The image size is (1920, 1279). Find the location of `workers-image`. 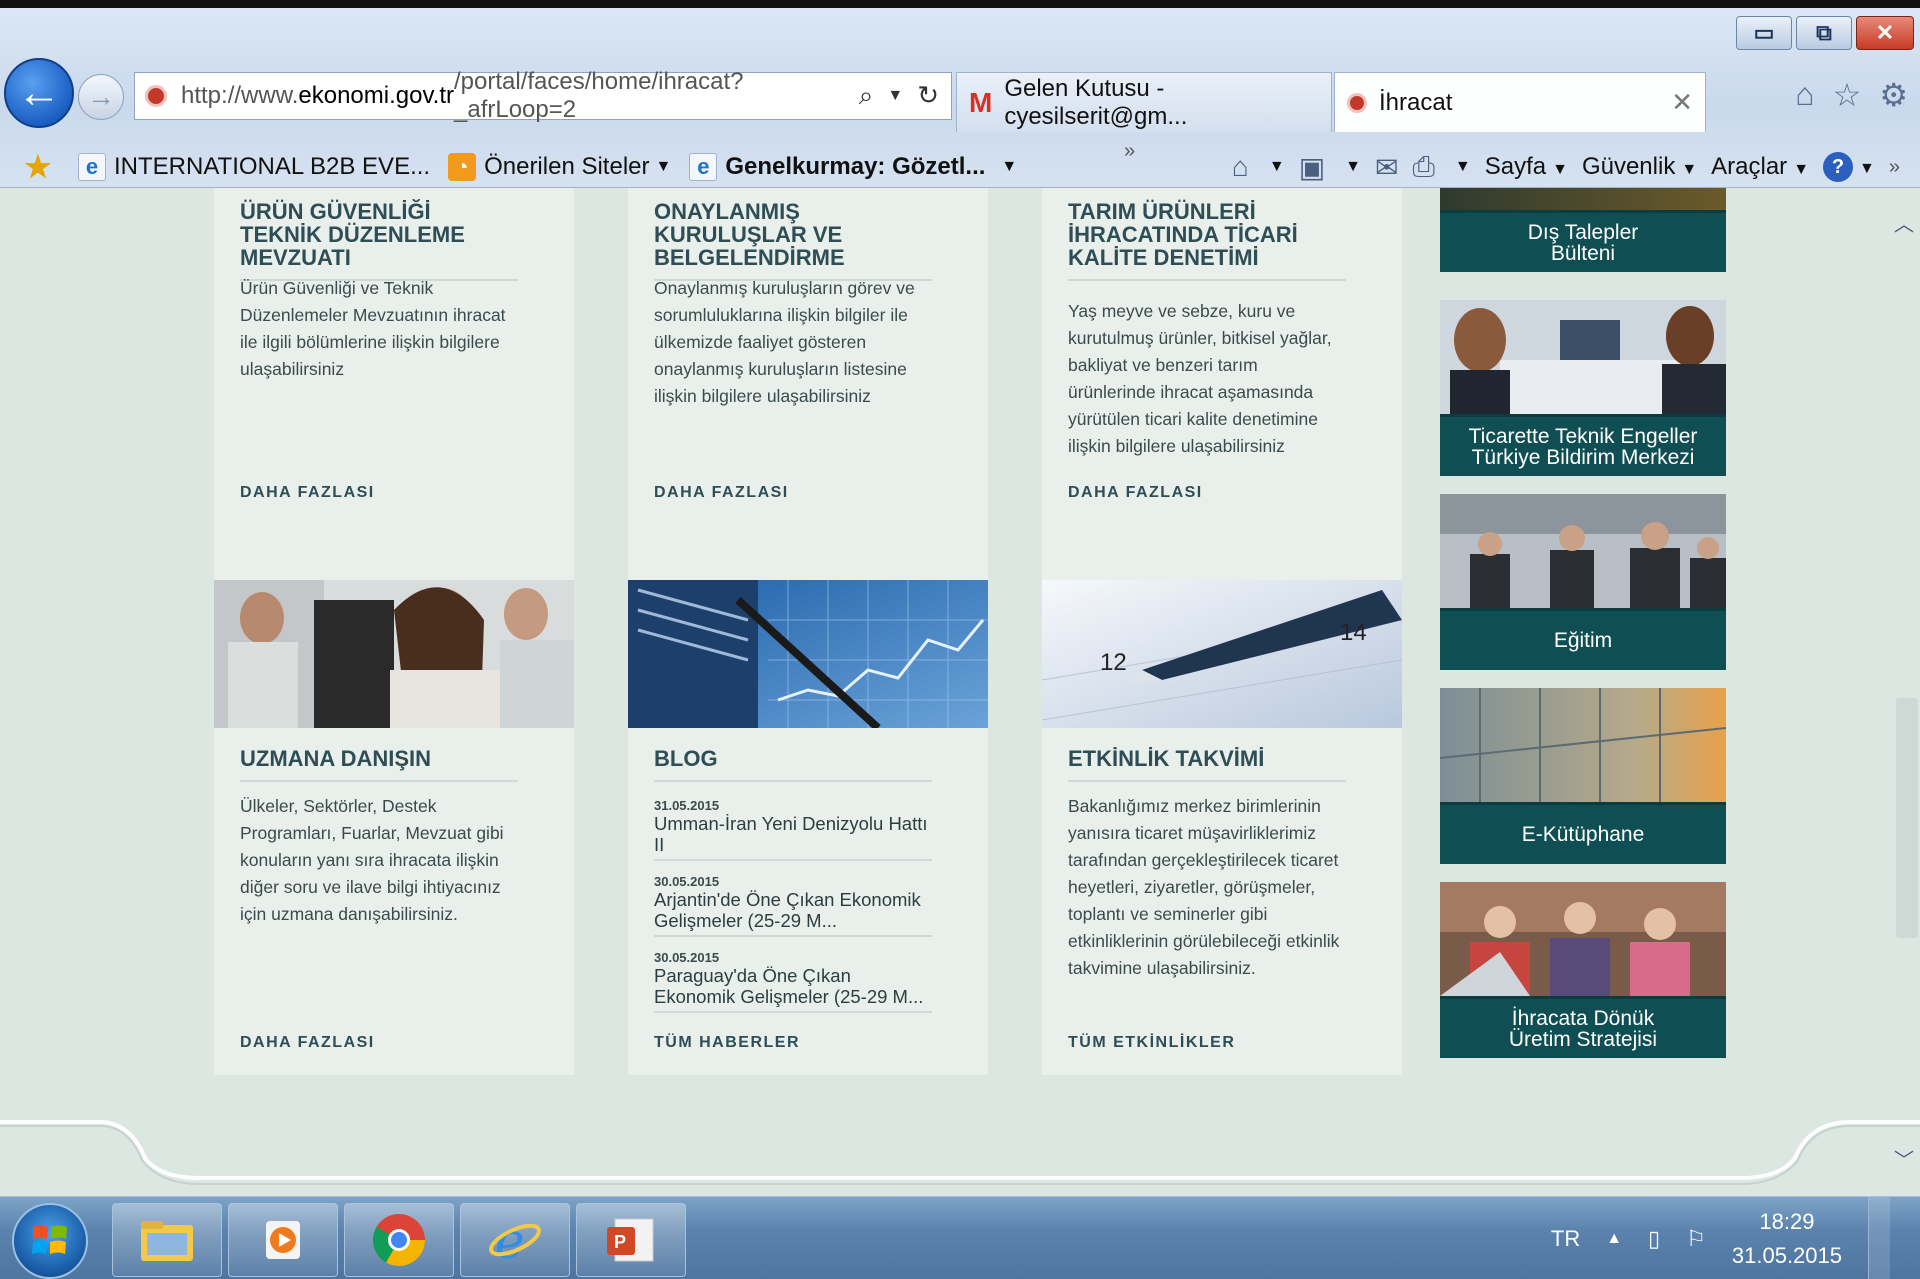

workers-image is located at coordinates (1583, 939).